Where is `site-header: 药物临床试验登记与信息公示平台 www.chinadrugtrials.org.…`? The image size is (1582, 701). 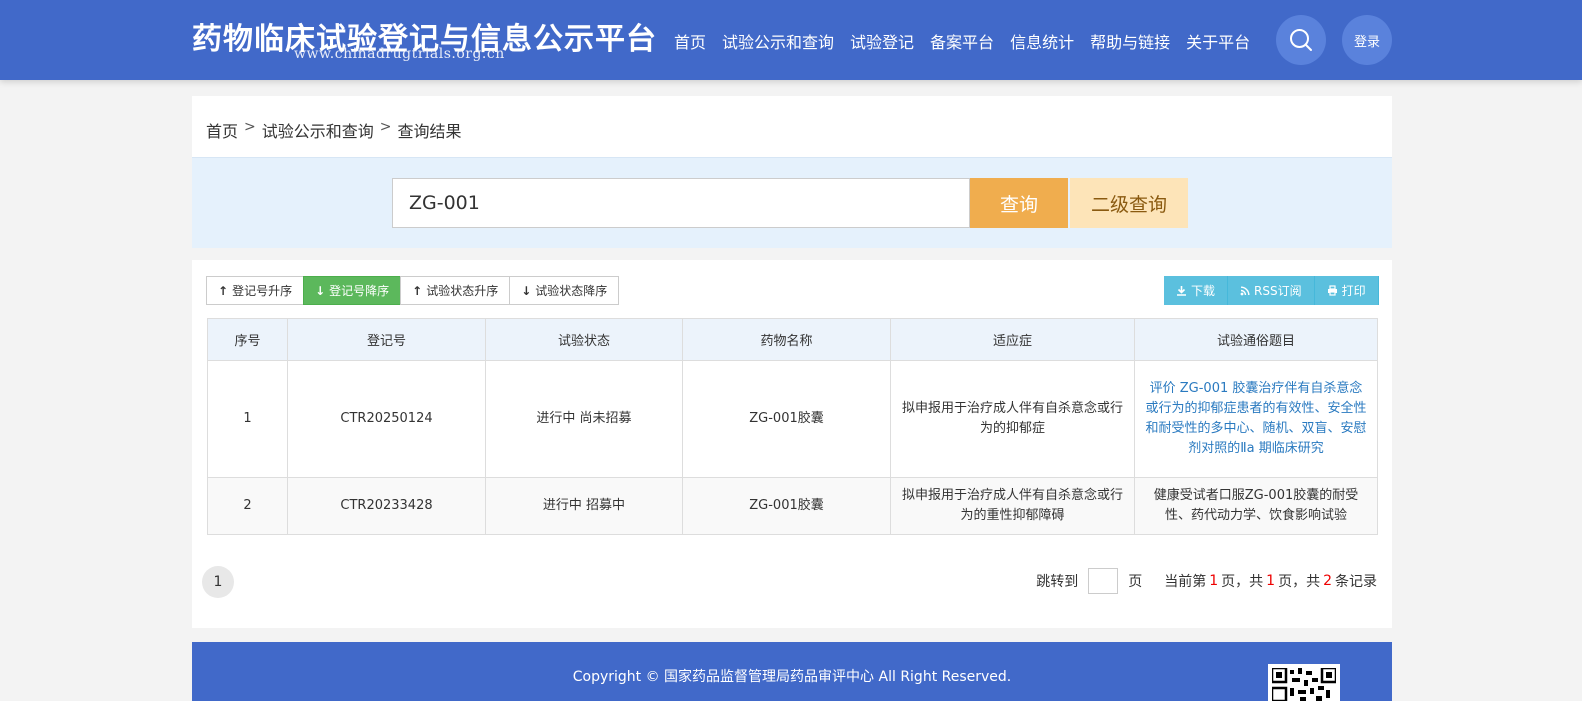
site-header: 药物临床试验登记与信息公示平台 www.chinadrugtrials.org.… is located at coordinates (791, 40).